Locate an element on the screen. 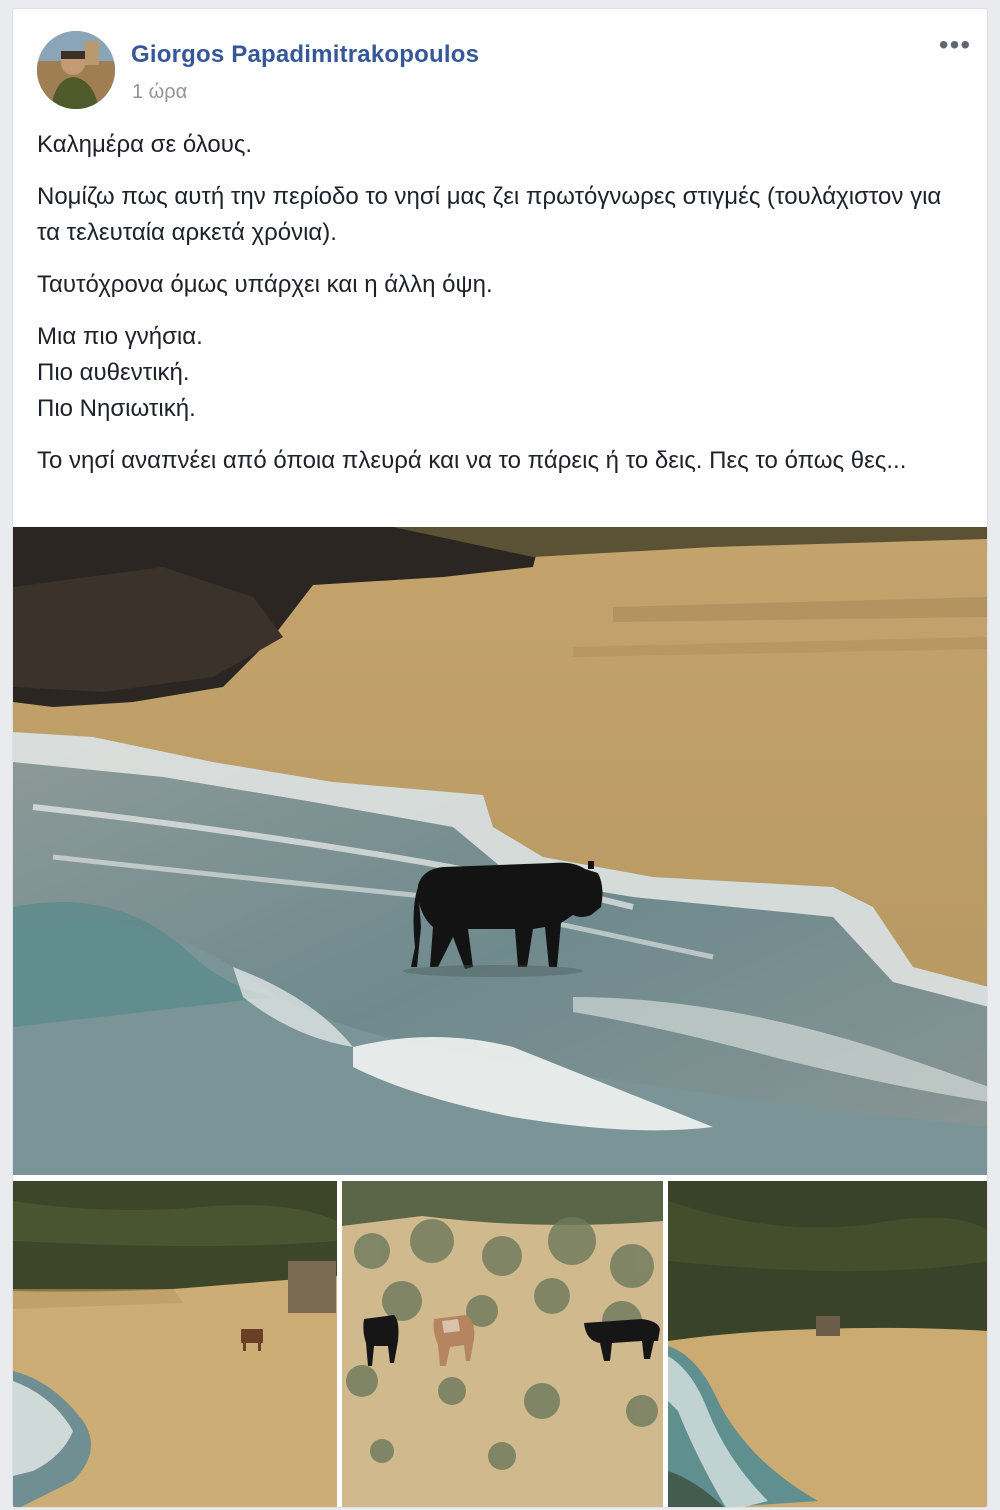 The height and width of the screenshot is (1510, 1000). post-paragraph: Ταυτόχρονα όμως υπάρχει και η άλλη όψη. is located at coordinates (265, 284).